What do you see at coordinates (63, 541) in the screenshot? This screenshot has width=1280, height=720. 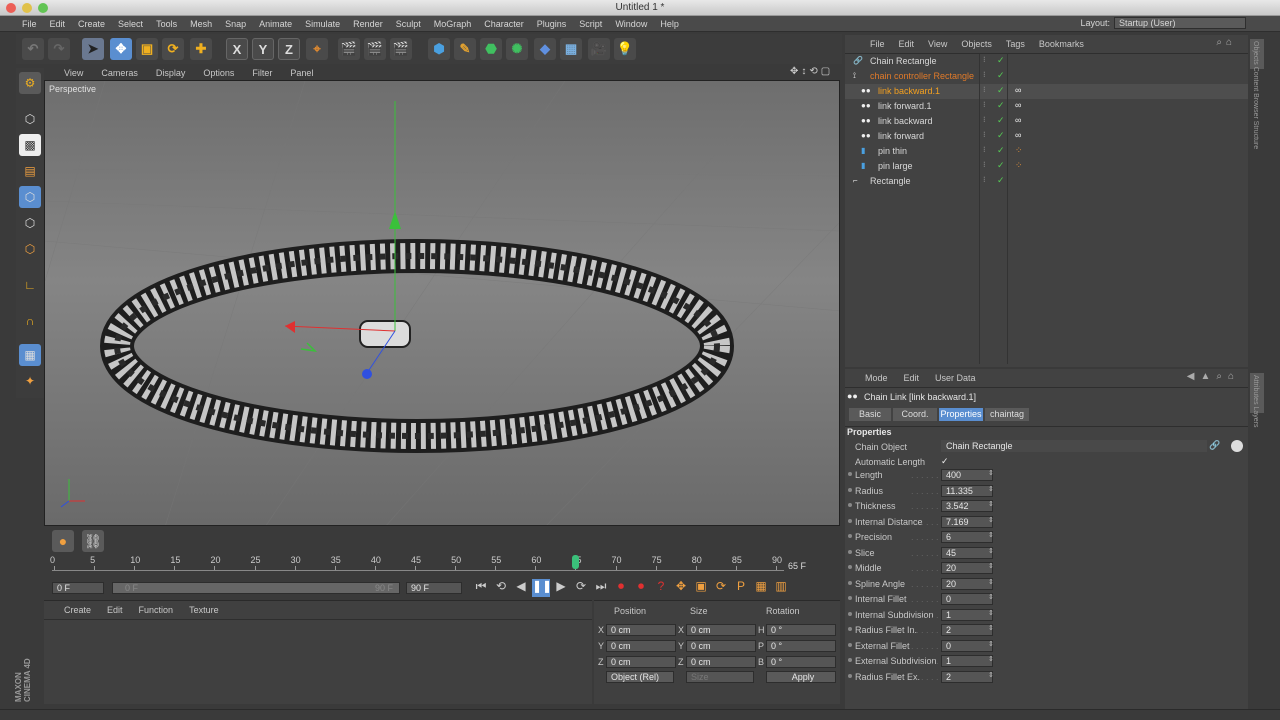 I see `material-preview-icon: ●` at bounding box center [63, 541].